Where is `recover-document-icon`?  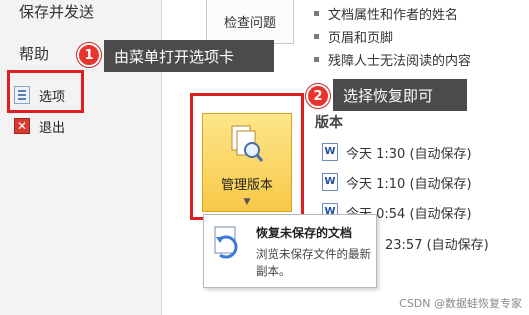 recover-document-icon is located at coordinates (229, 245).